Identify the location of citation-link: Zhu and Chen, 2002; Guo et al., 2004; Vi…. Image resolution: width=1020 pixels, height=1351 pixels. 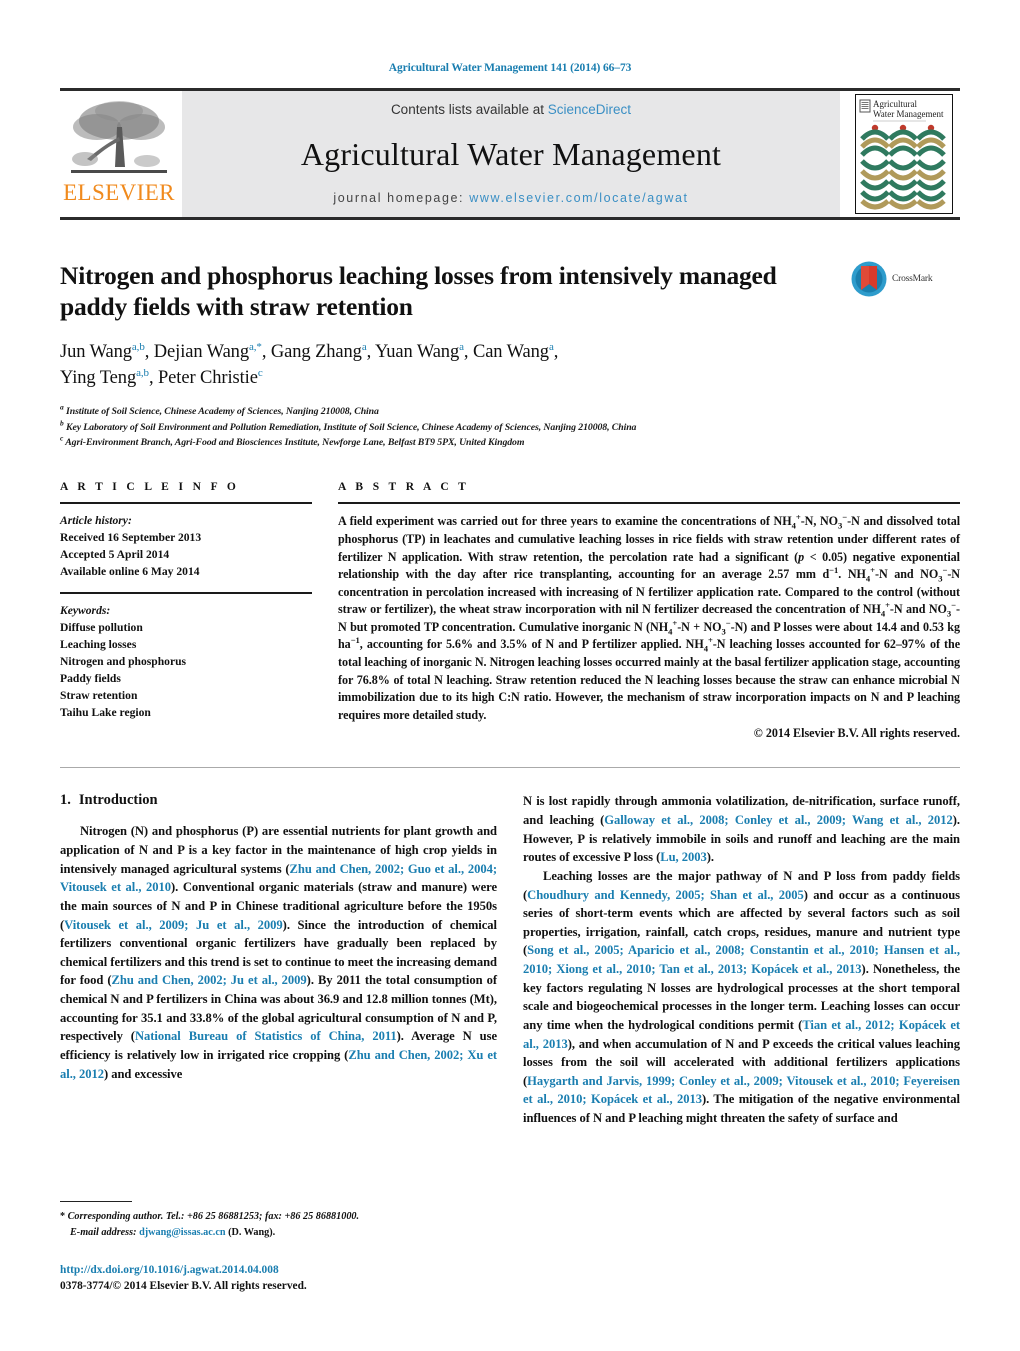
(278, 878).